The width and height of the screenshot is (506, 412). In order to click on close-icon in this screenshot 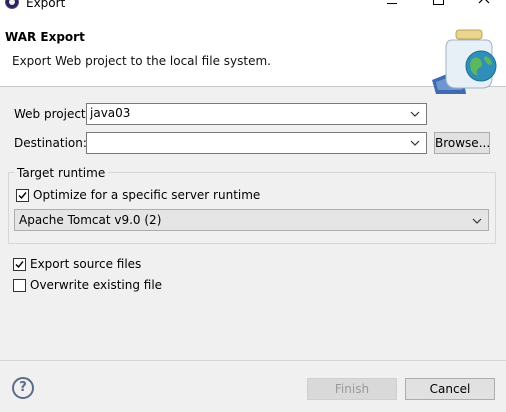, I will do `click(484, 2)`.